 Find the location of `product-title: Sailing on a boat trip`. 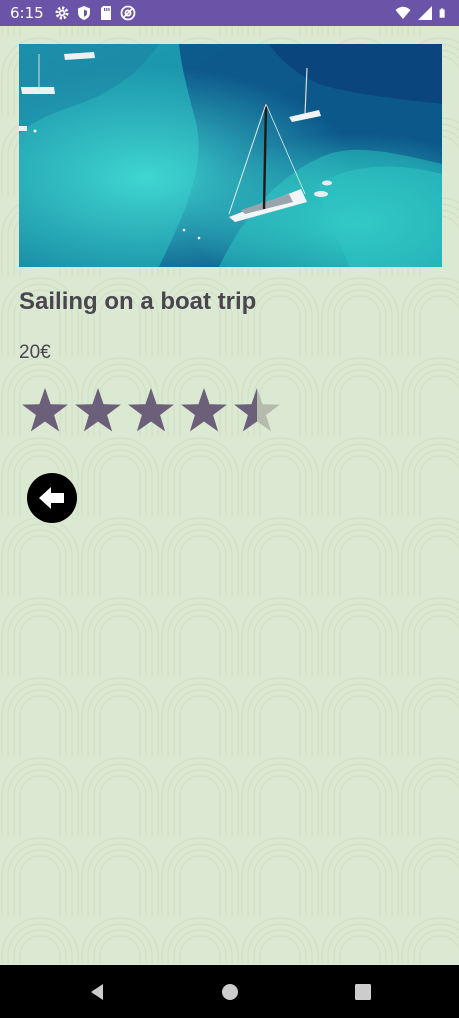

product-title: Sailing on a boat trip is located at coordinates (138, 301).